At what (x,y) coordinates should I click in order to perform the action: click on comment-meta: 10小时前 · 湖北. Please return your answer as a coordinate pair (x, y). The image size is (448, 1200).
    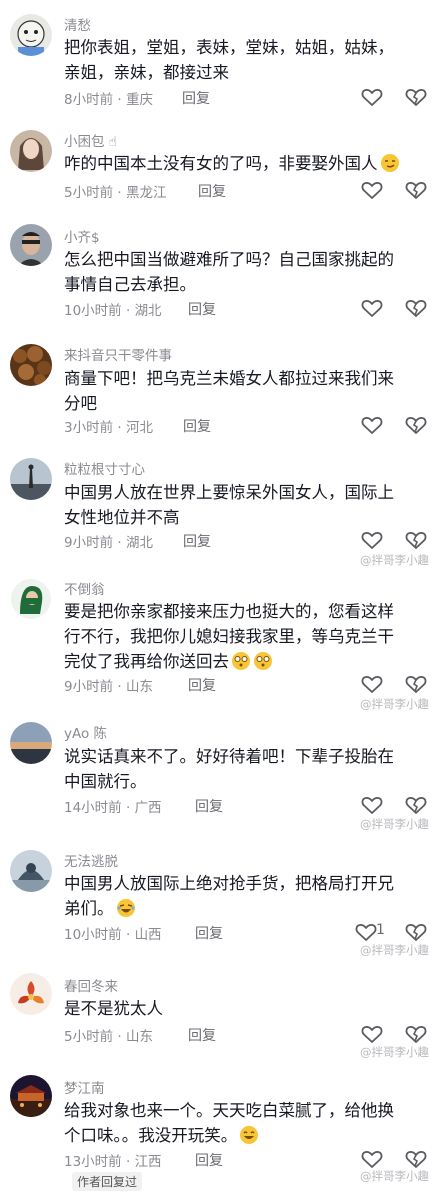
    Looking at the image, I should click on (113, 311).